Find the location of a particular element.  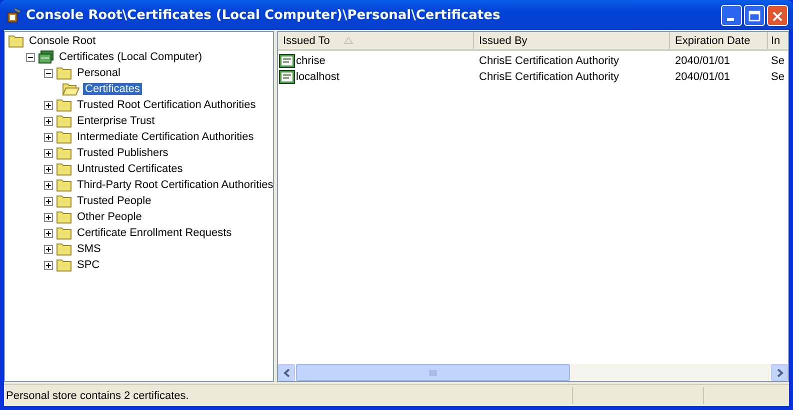

minimize-button is located at coordinates (731, 15).